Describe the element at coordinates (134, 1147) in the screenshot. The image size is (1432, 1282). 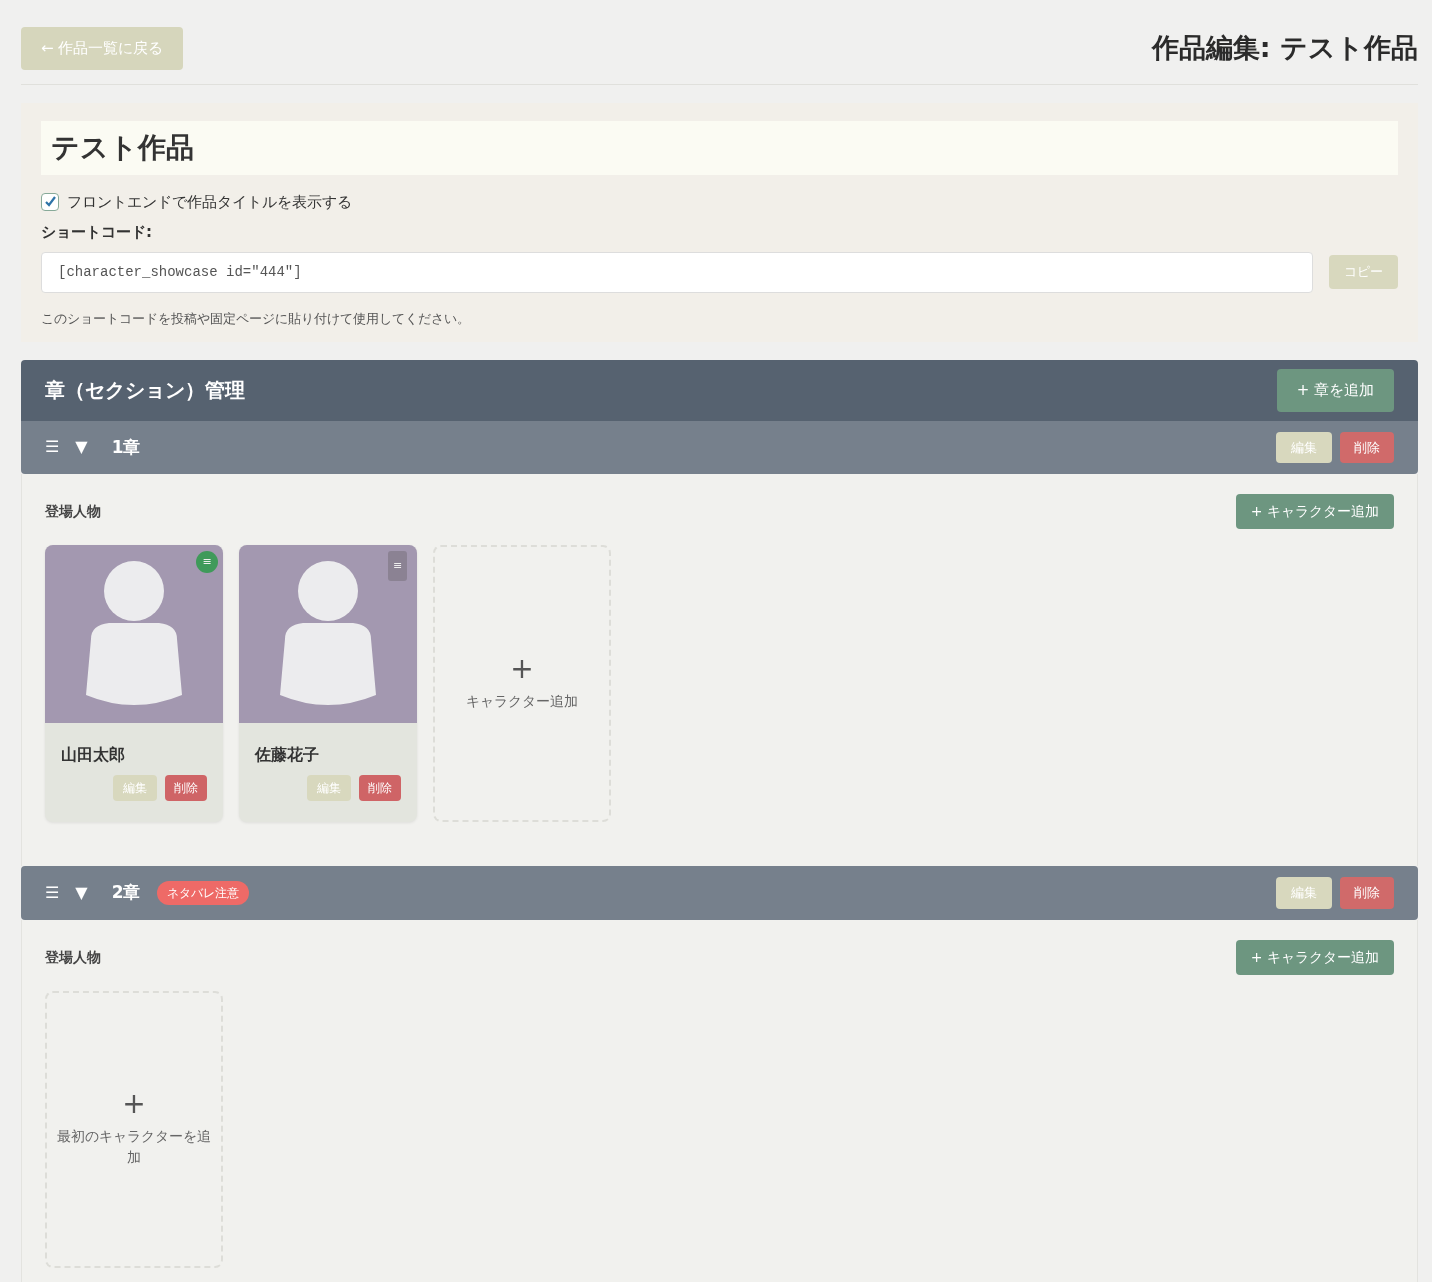
I see `tile-label: 最初のキャラクターを追加` at that location.